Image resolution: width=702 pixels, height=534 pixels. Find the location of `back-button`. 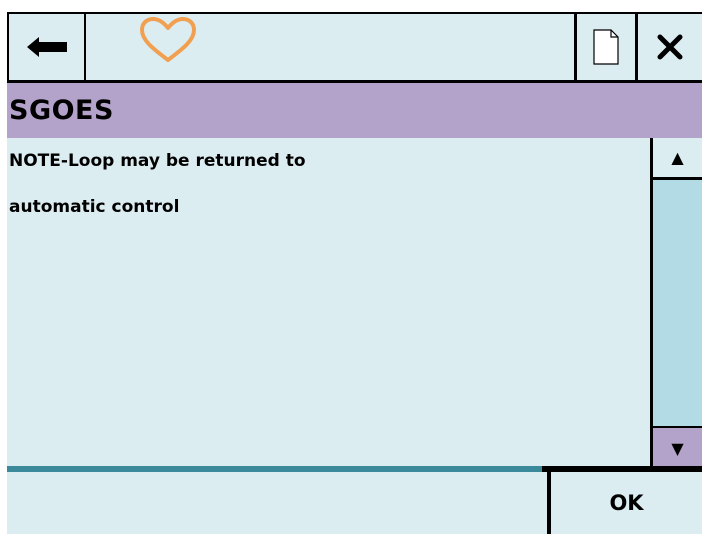

back-button is located at coordinates (46, 47).